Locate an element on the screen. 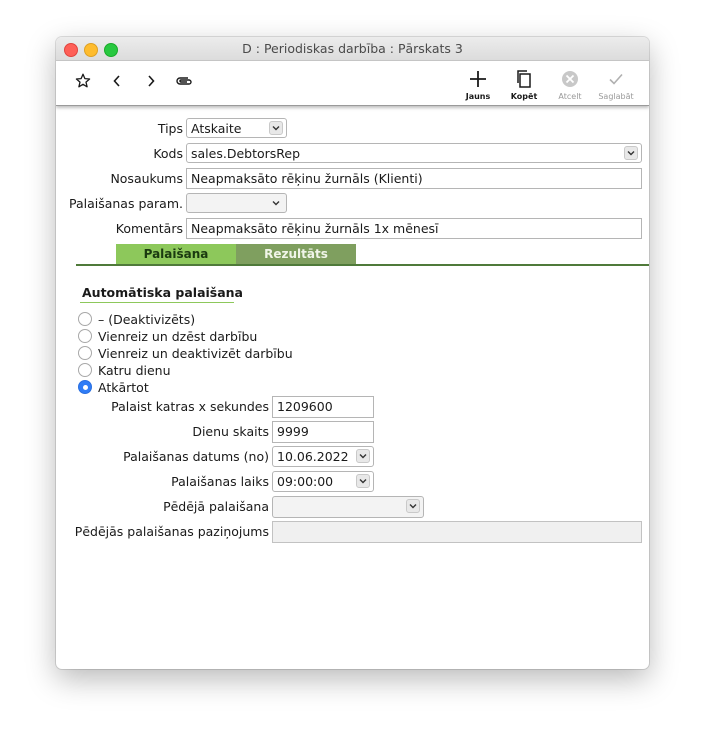 This screenshot has width=705, height=744. last-message-label: Pēdējās palaišanas paziņojums is located at coordinates (171, 531).